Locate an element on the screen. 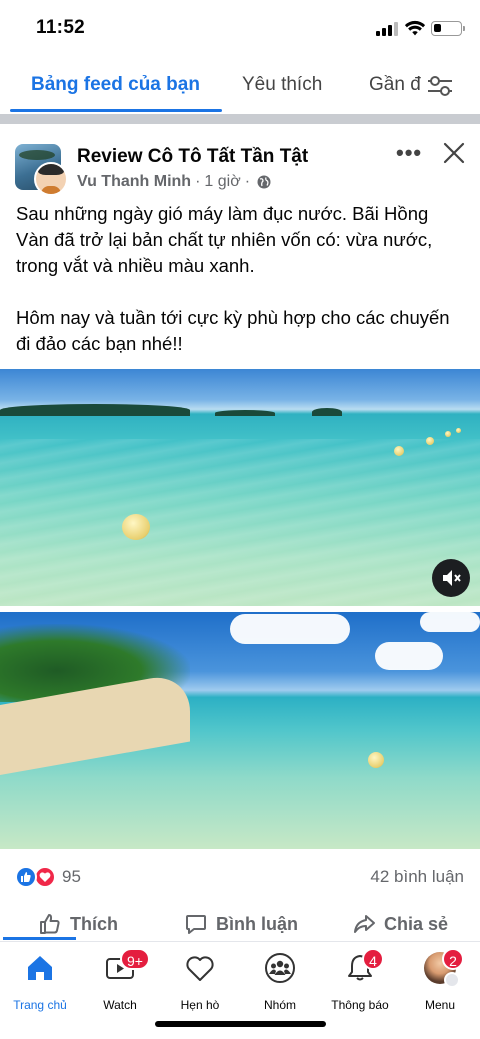  wifi-icon is located at coordinates (415, 28).